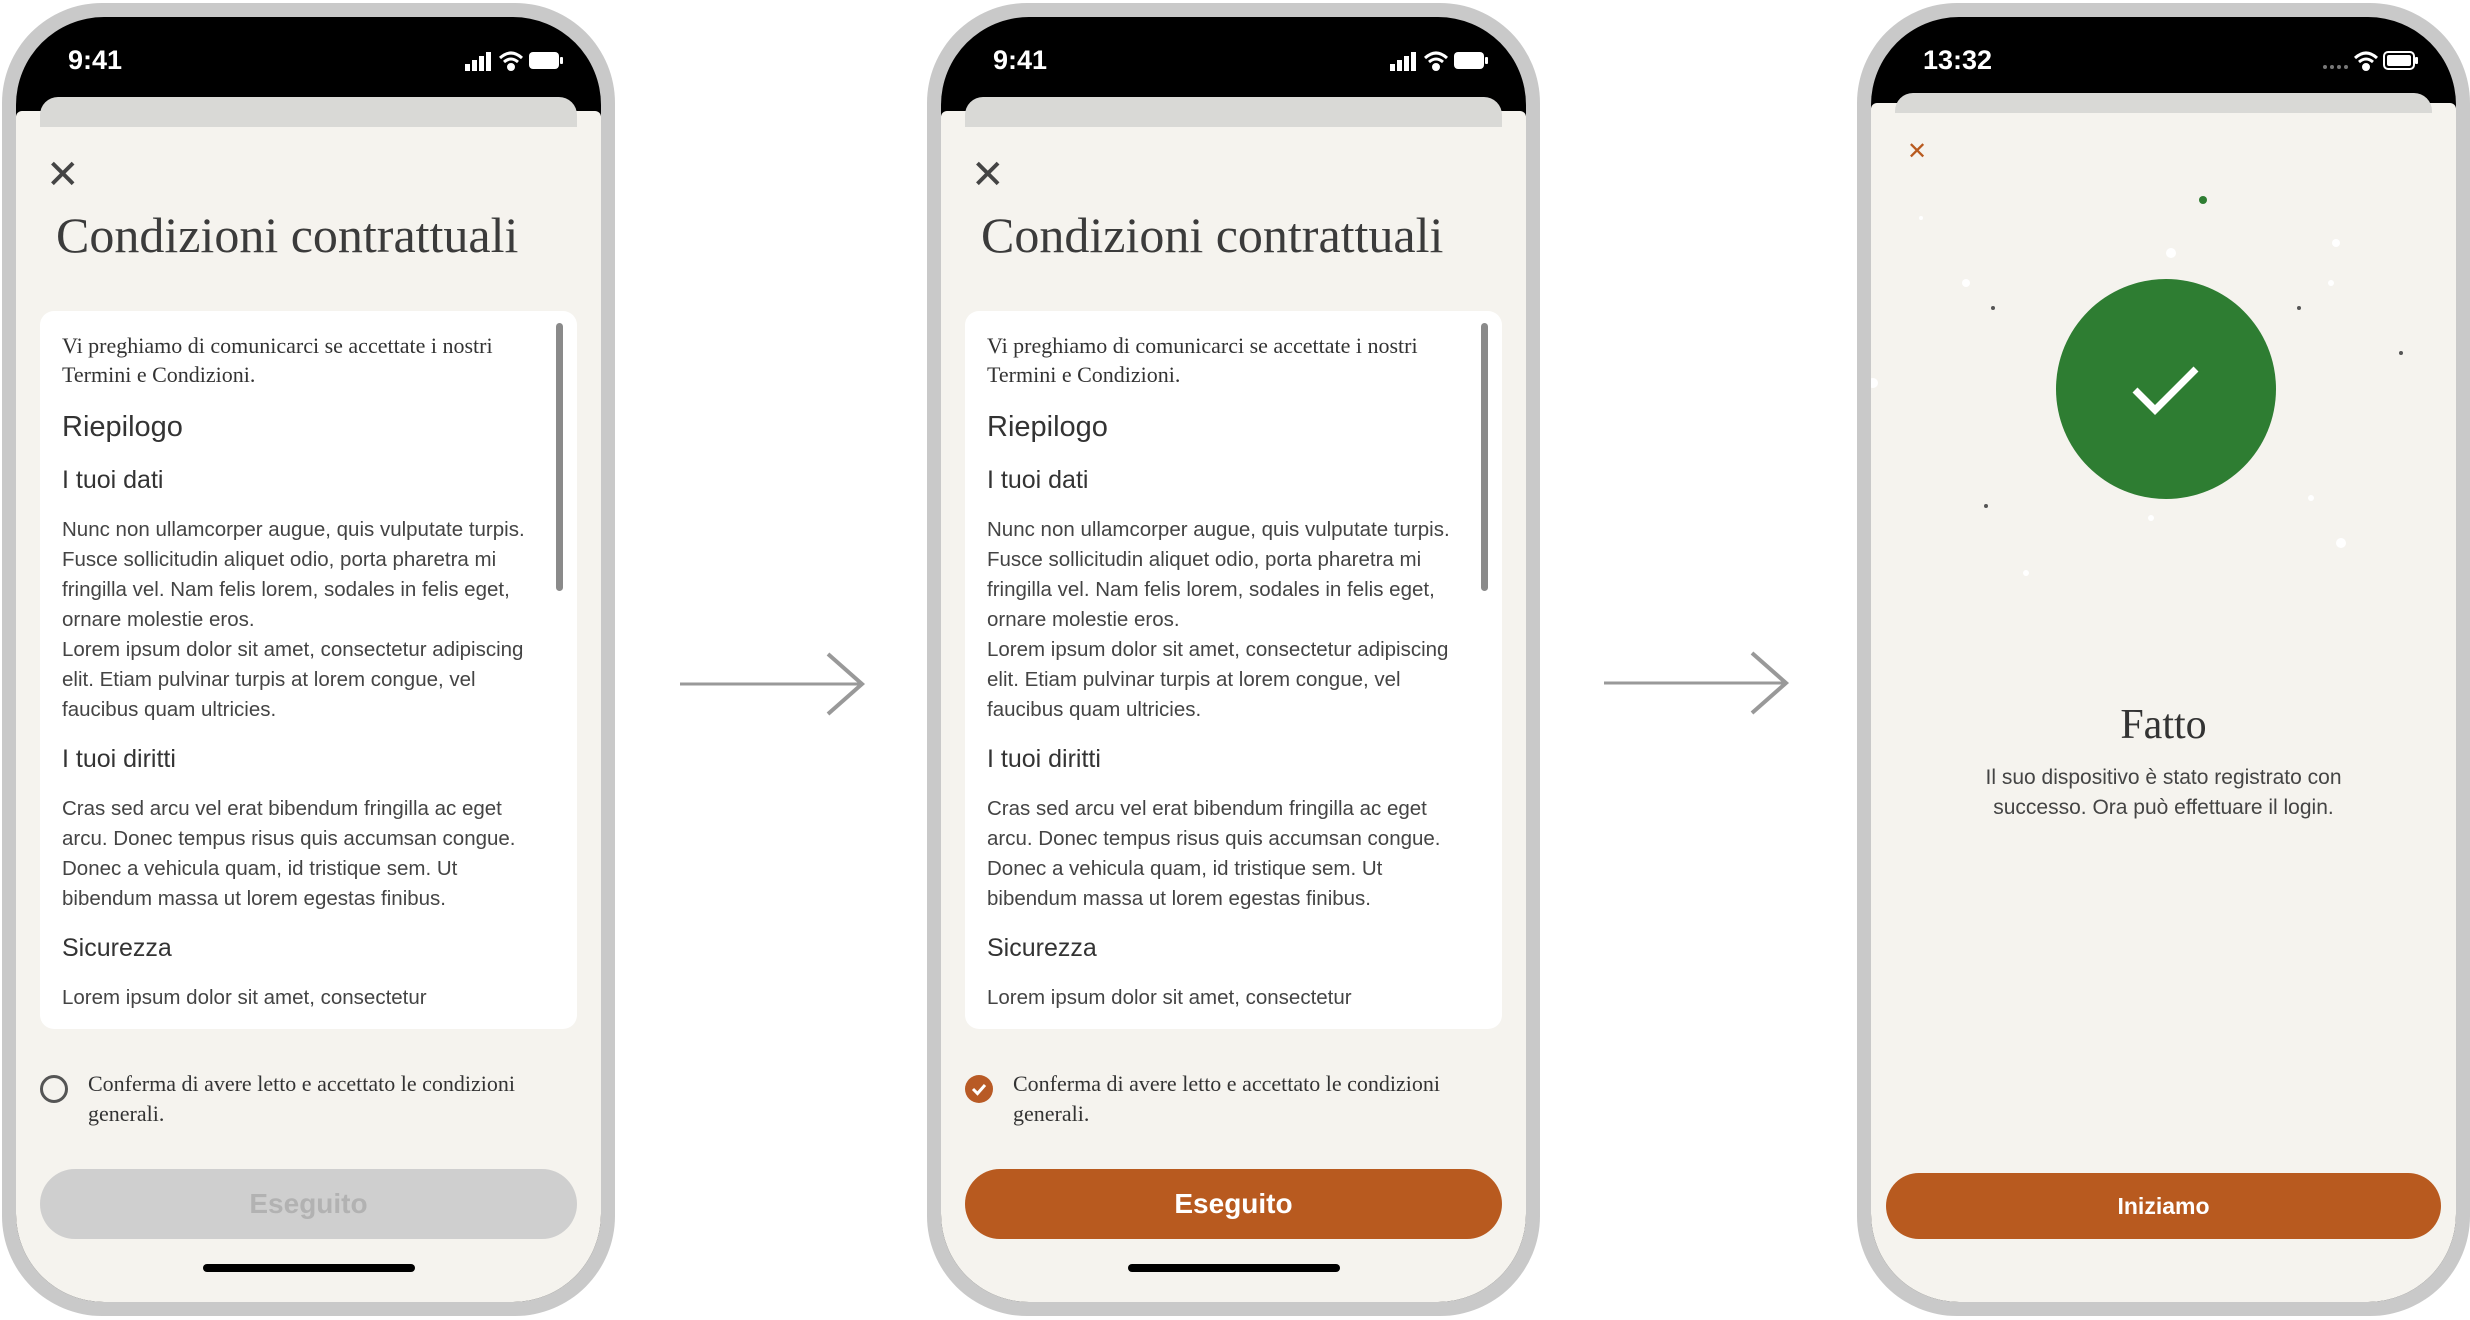 This screenshot has width=2470, height=1320. I want to click on status-time: 13:32, so click(1958, 60).